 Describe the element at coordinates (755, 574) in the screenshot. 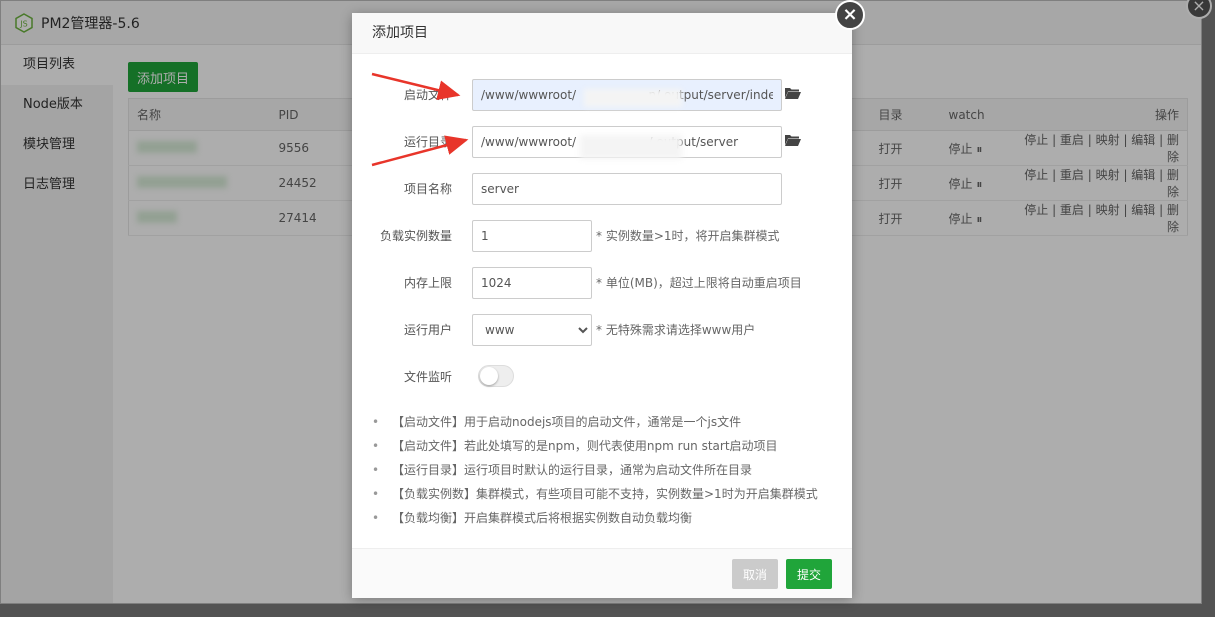

I see `cancel-button: 取消` at that location.